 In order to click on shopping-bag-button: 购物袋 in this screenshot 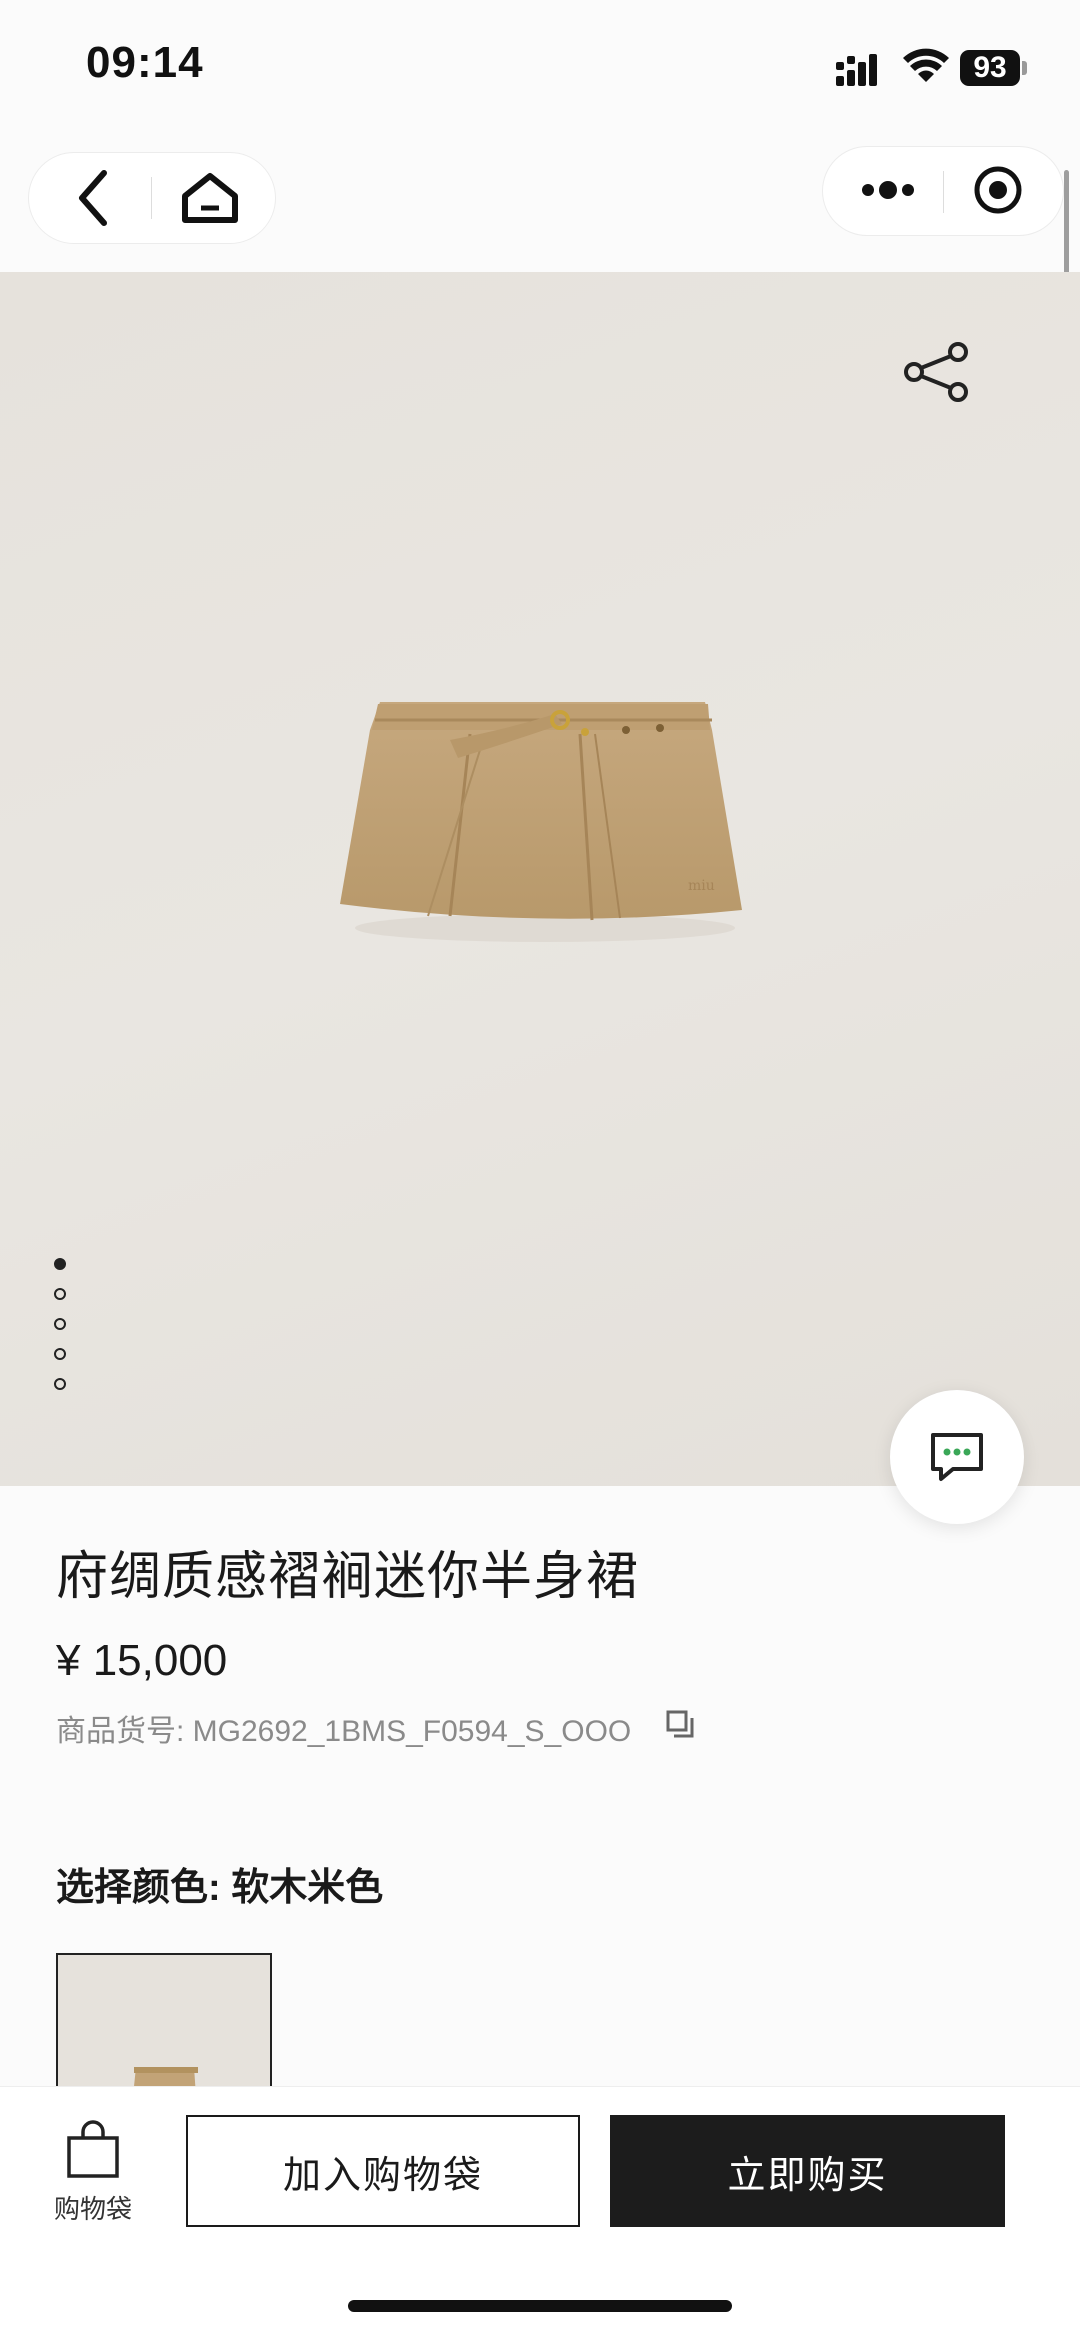, I will do `click(93, 2173)`.